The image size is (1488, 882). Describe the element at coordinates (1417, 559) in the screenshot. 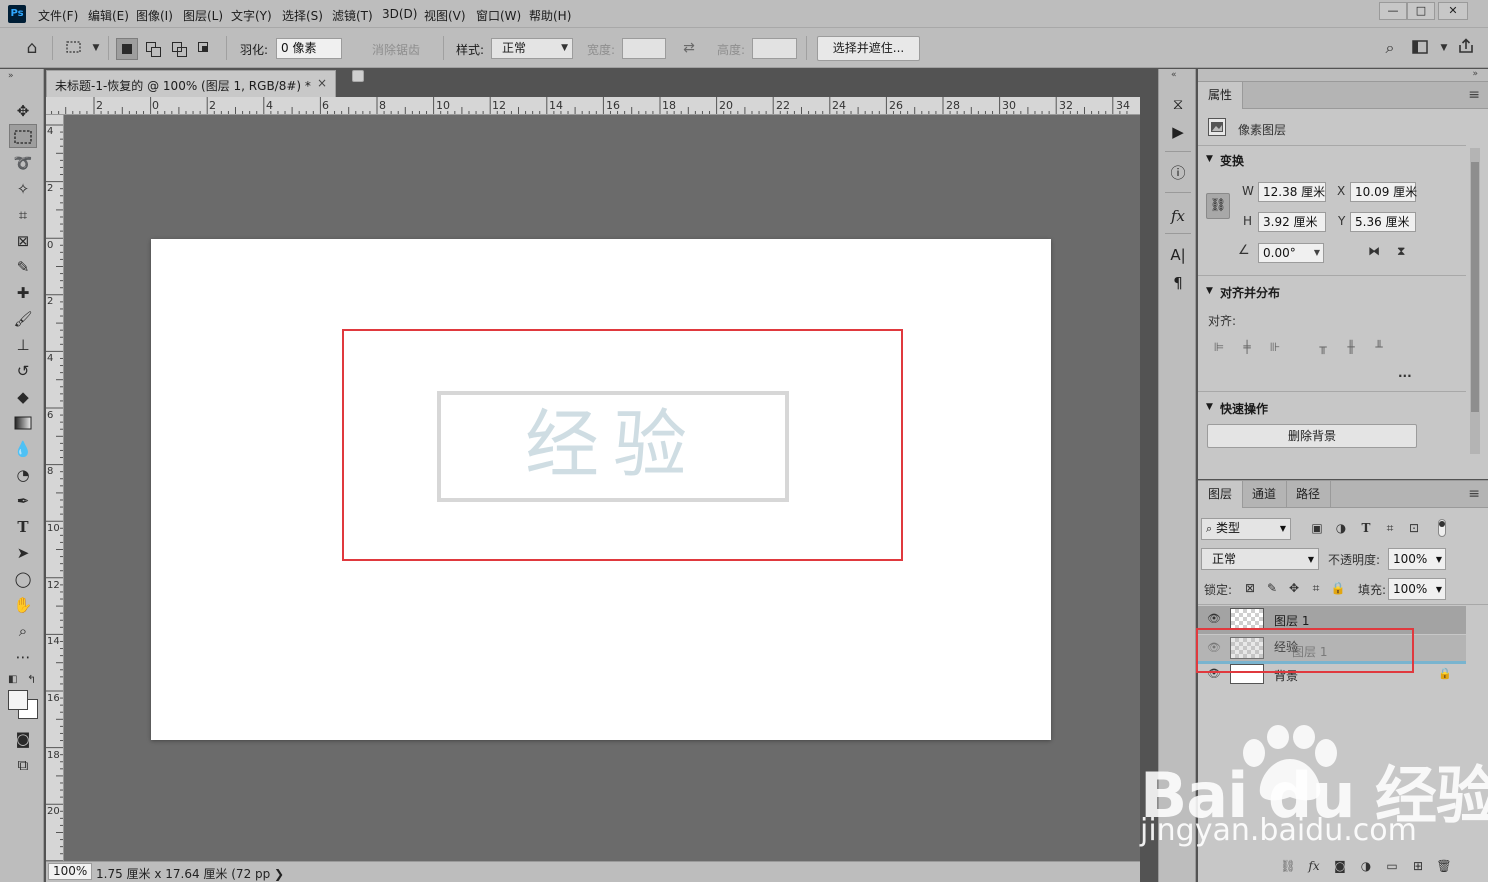

I see `opacity-field: 100% ▼` at that location.